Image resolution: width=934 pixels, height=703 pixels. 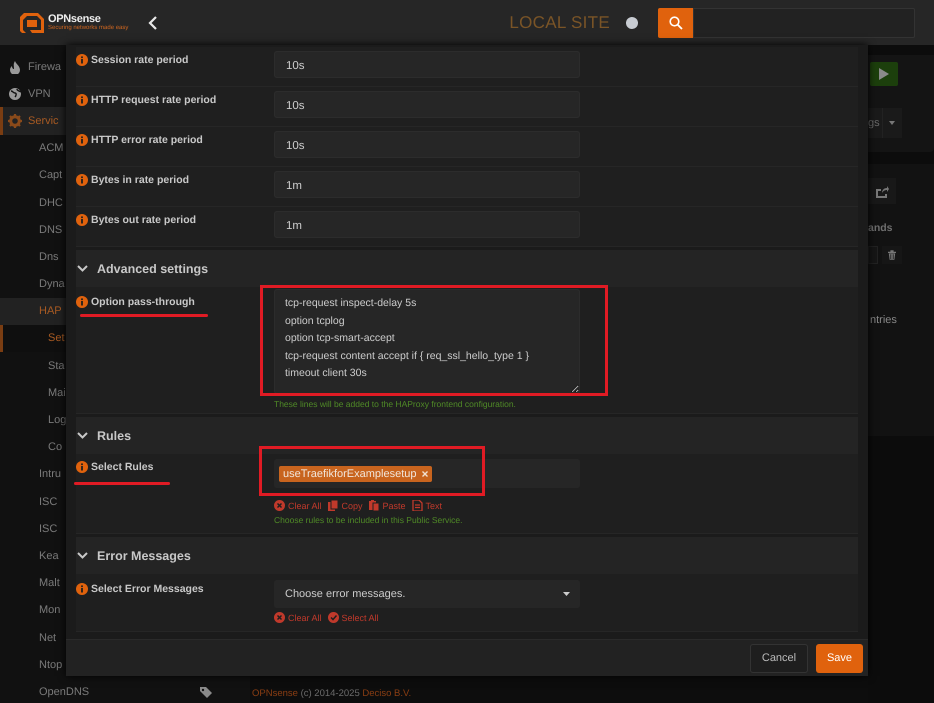 I want to click on field-label: Bytes out rate period, so click(x=143, y=220).